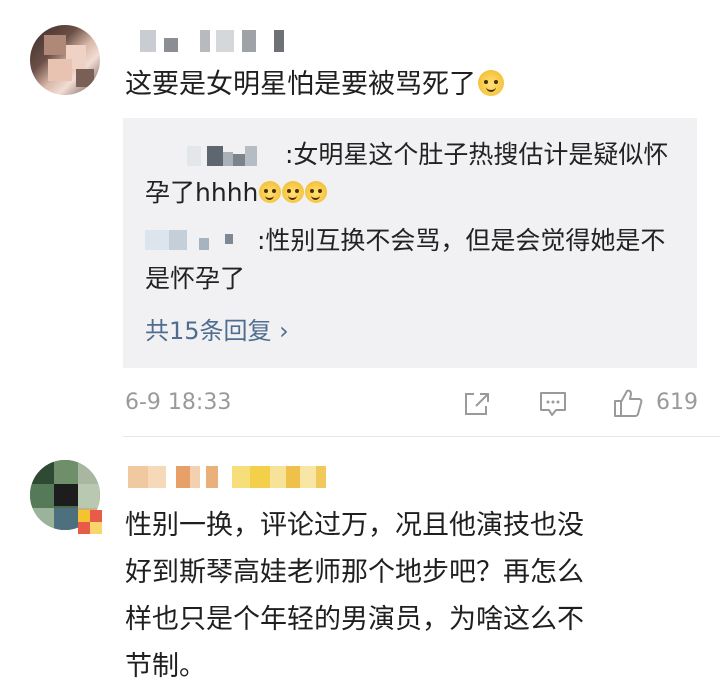  I want to click on reply-text: :女明星这个肚子热搜估计是疑似怀孕了hhhh, so click(407, 173).